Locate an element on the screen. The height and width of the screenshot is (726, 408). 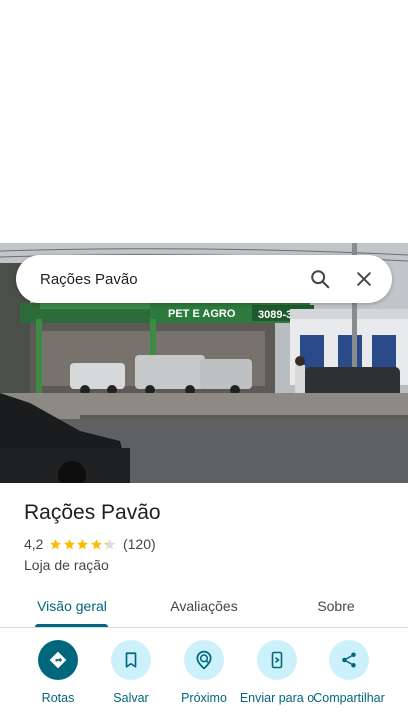
bookmark-icon is located at coordinates (131, 660).